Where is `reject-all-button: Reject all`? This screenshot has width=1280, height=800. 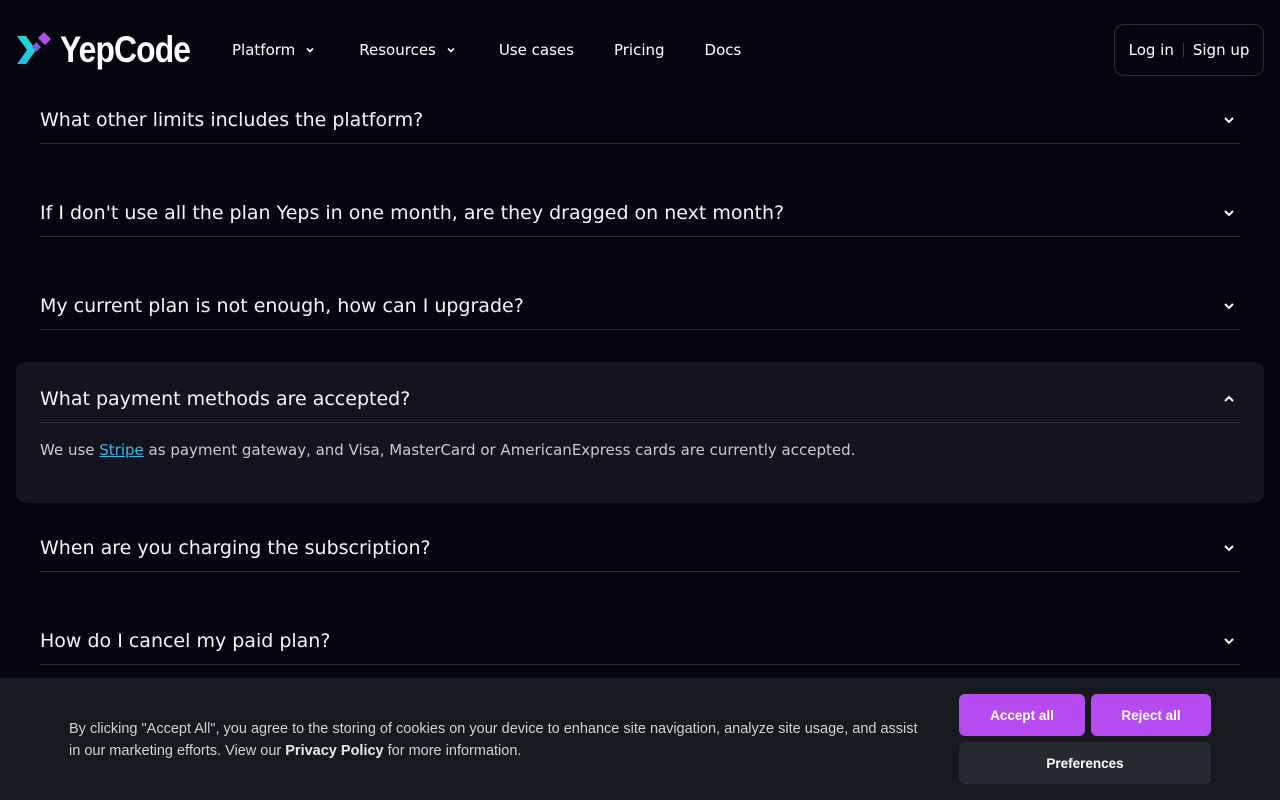 reject-all-button: Reject all is located at coordinates (1151, 715).